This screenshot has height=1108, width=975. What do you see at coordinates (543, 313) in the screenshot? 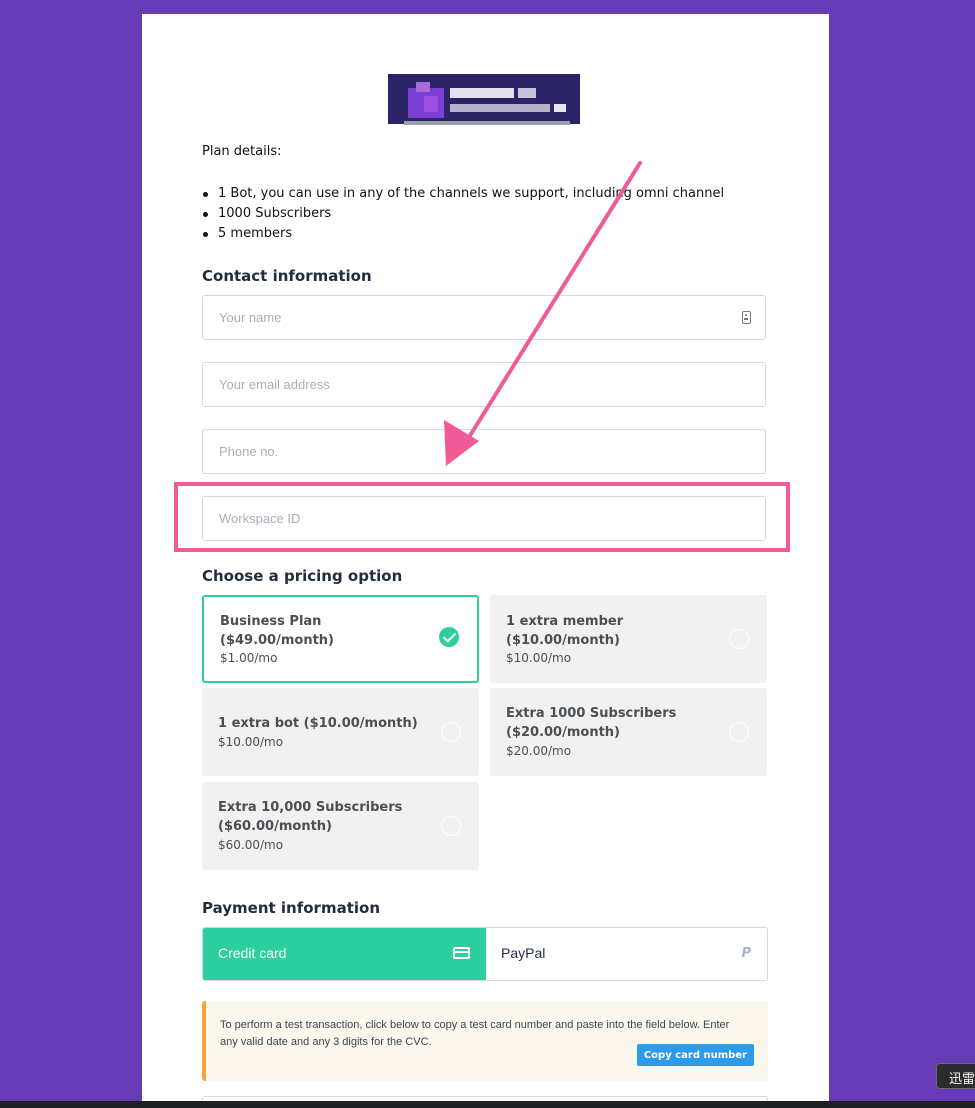
I see `annotation-arrow` at bounding box center [543, 313].